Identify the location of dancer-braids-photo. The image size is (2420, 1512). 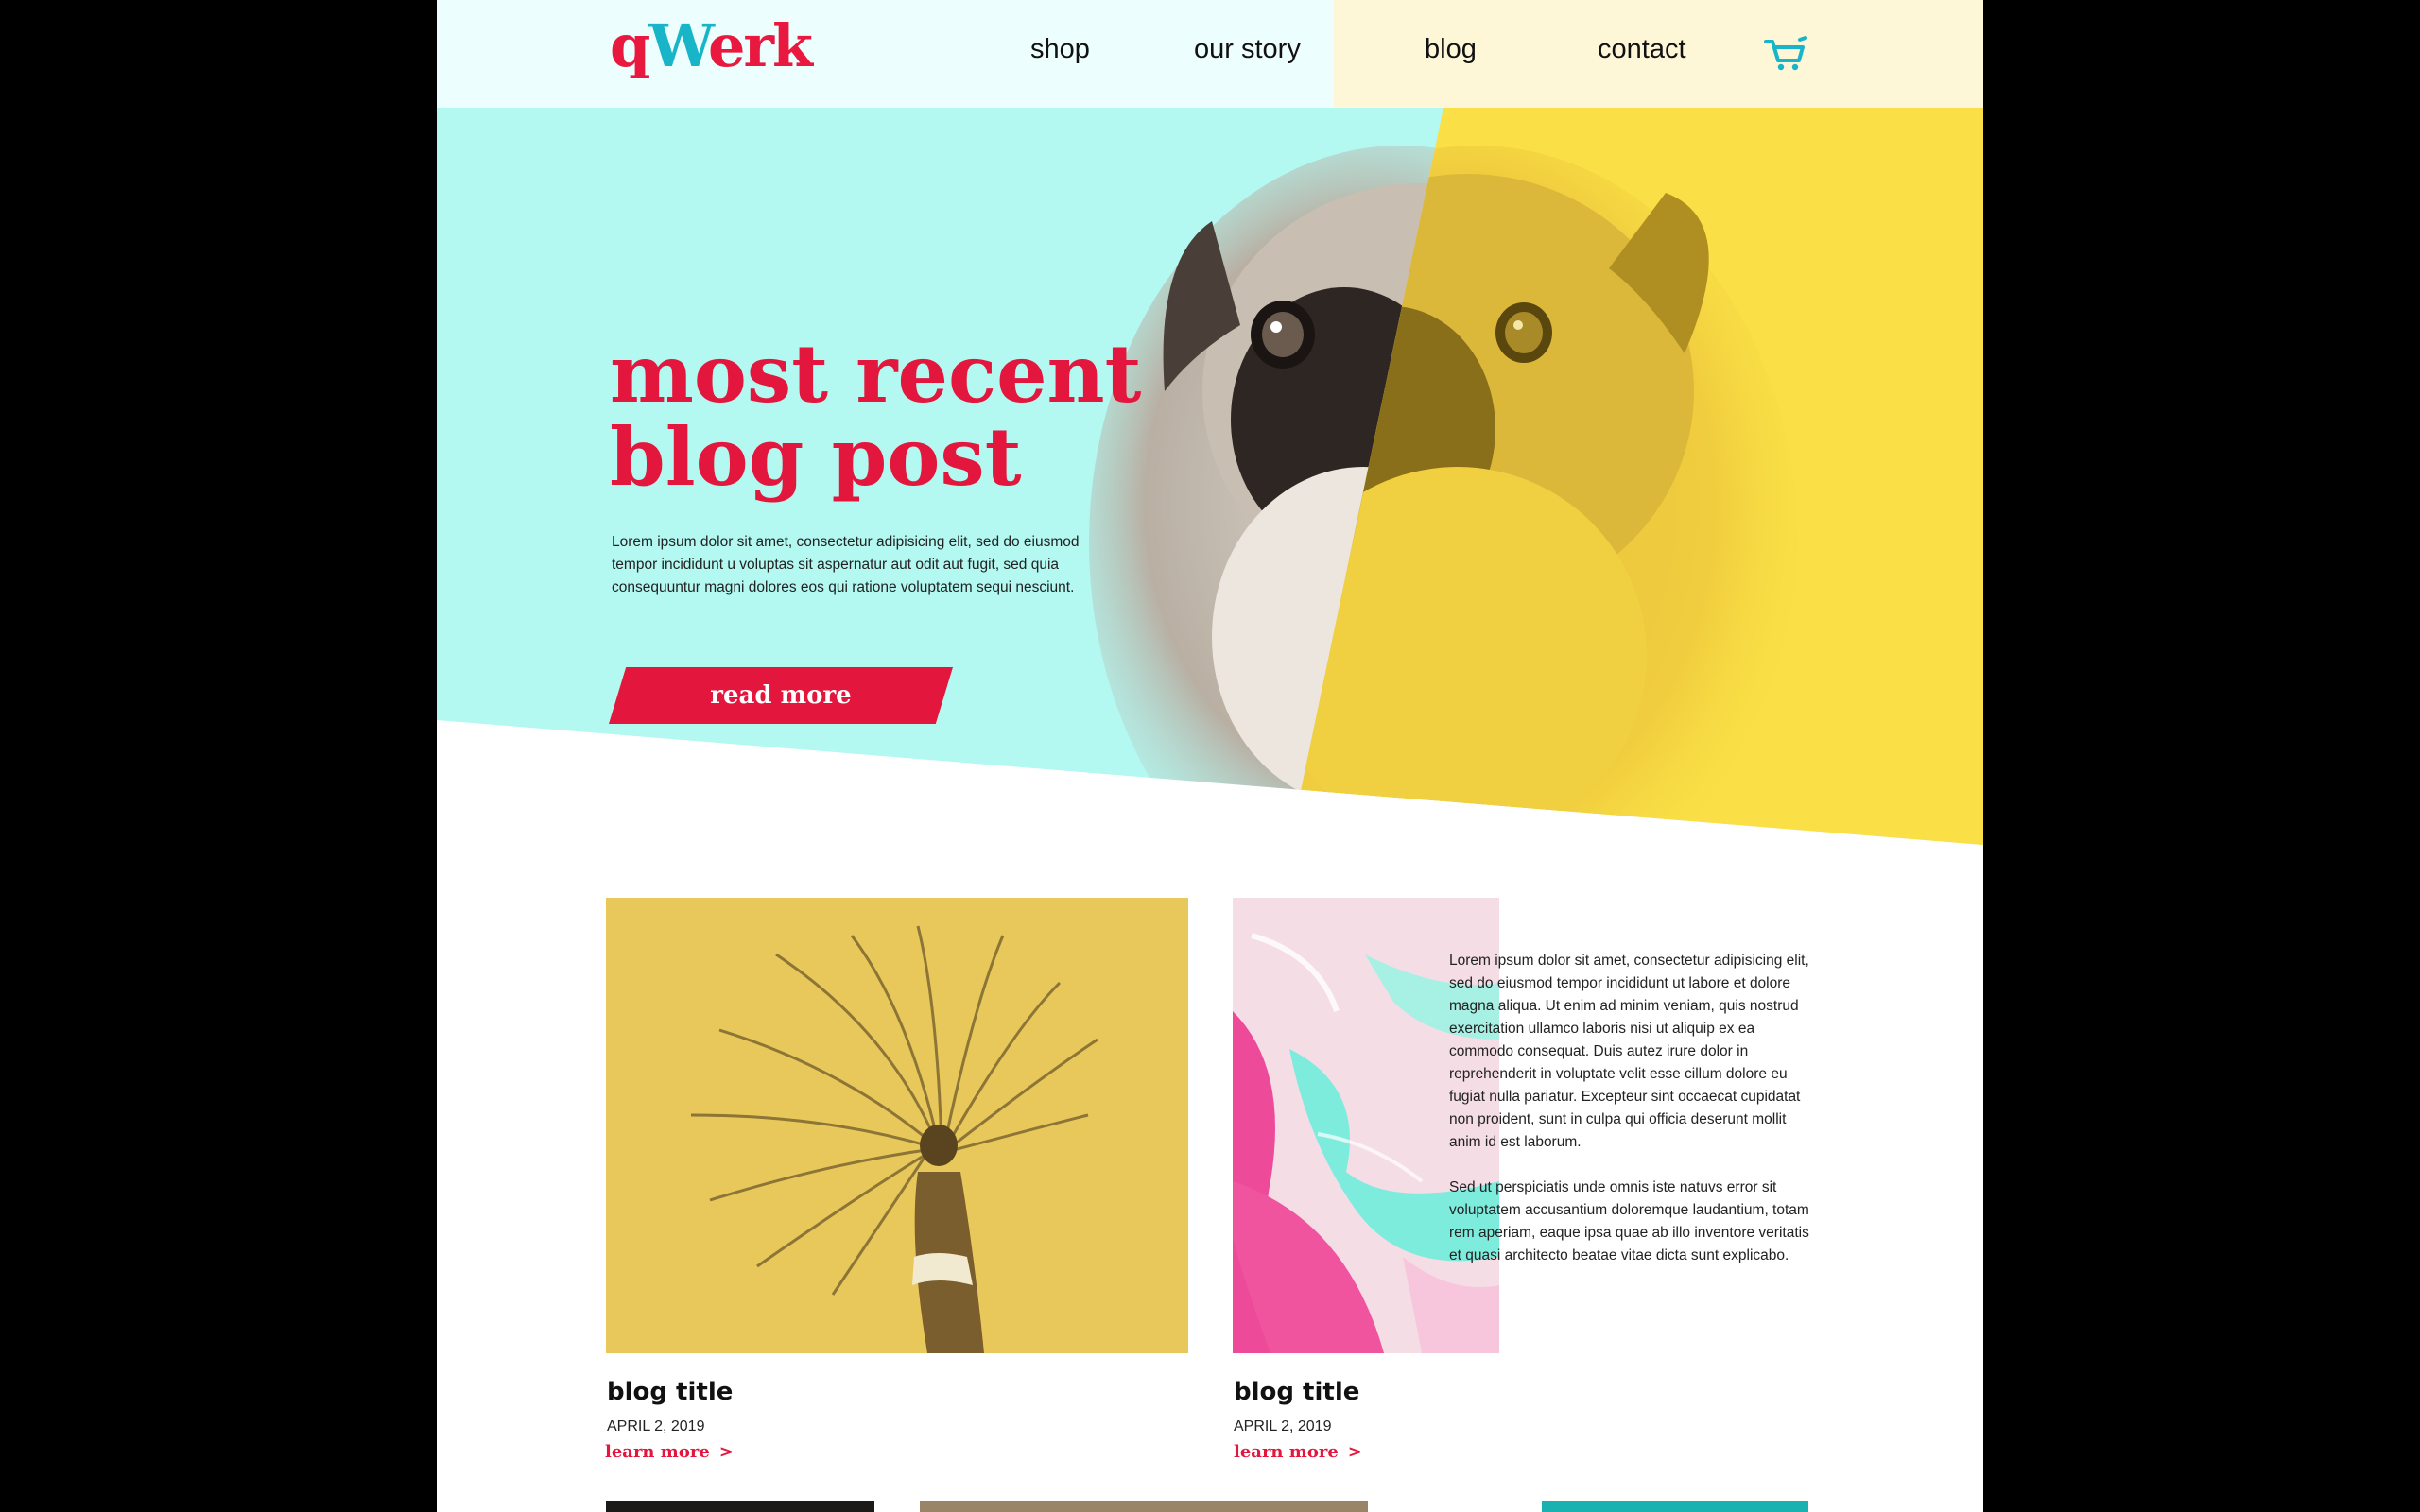
(897, 1125).